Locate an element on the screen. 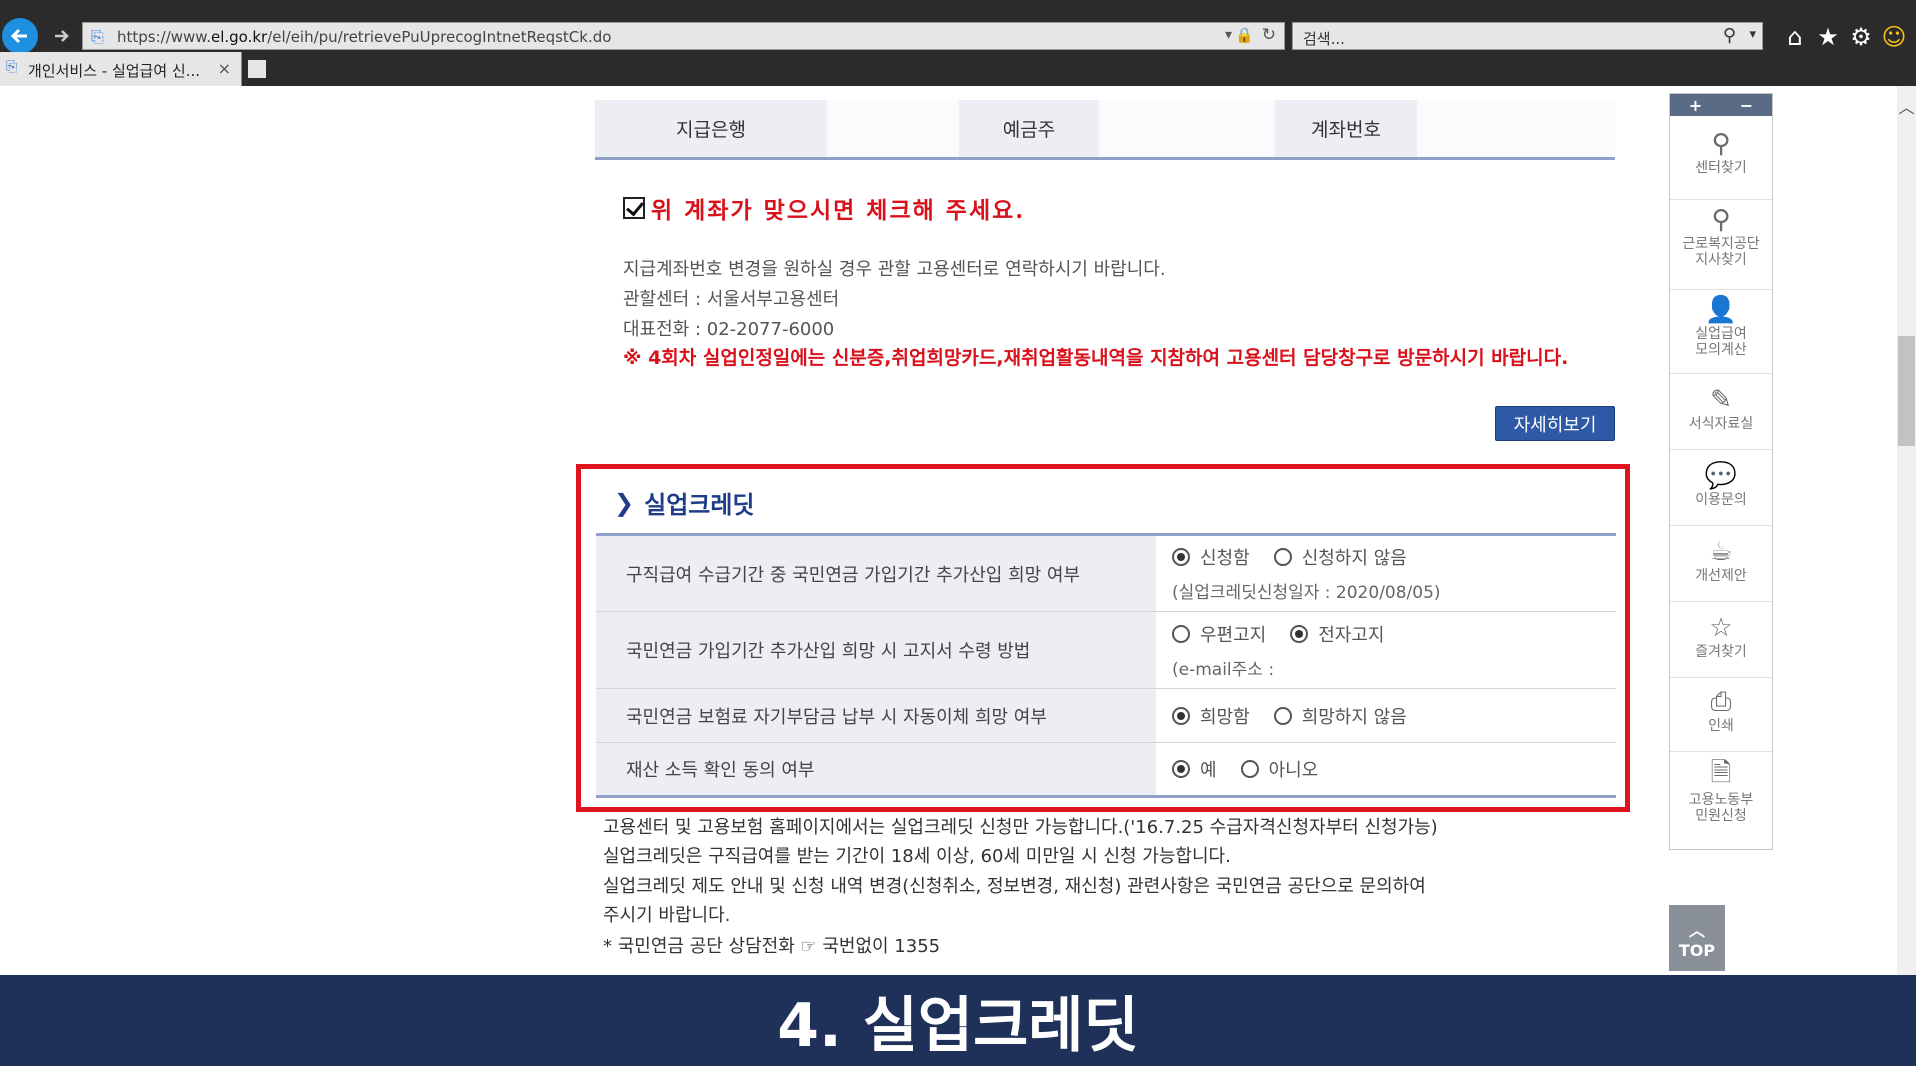 The height and width of the screenshot is (1066, 1916). back-button is located at coordinates (20, 36).